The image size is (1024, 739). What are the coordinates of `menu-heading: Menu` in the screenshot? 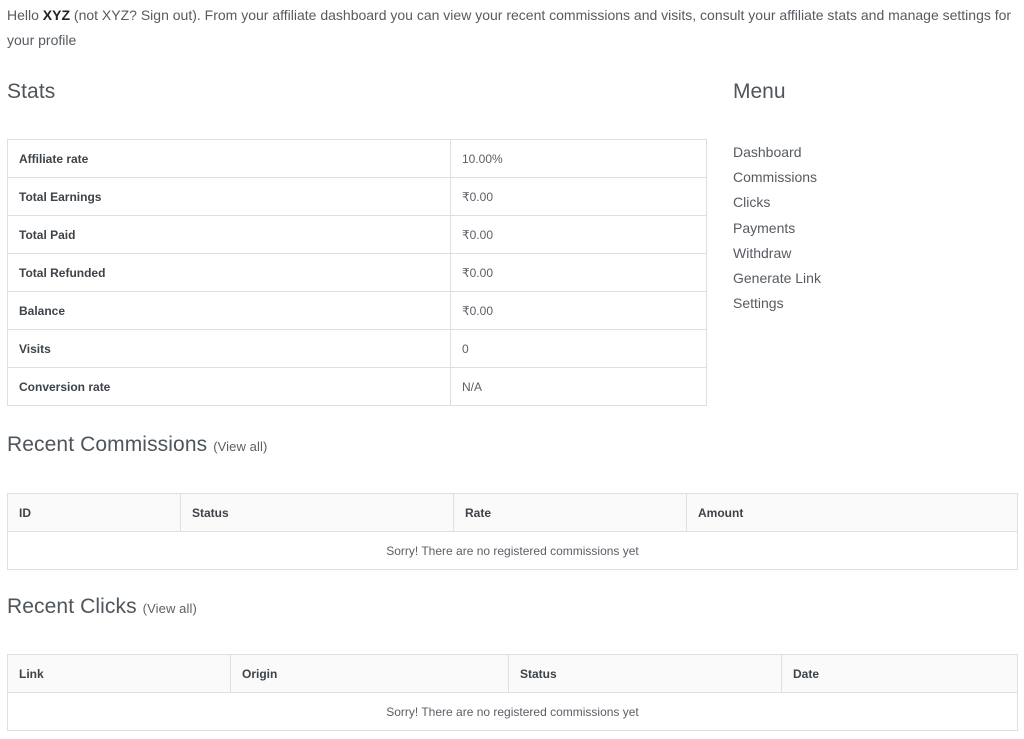 It's located at (759, 91).